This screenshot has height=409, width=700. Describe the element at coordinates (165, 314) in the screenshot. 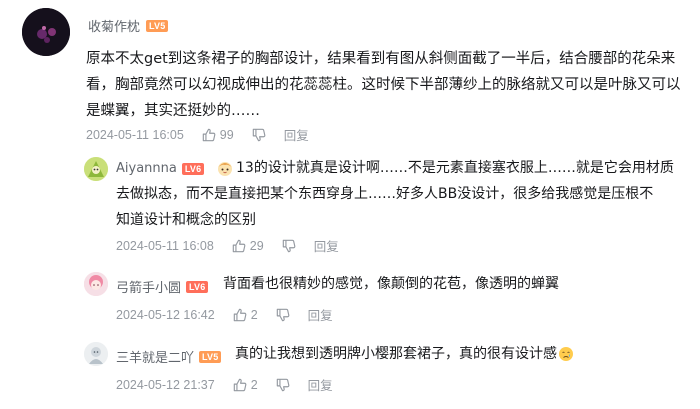

I see `timestamp: 2024-05-12 16:42` at that location.